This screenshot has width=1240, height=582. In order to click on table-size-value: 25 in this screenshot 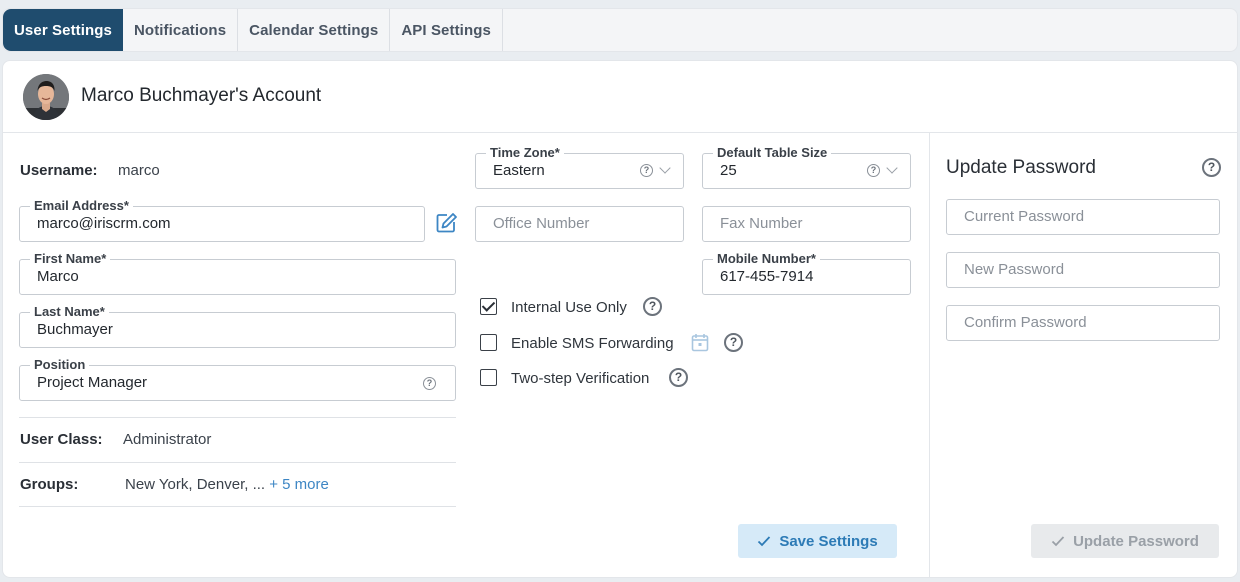, I will do `click(728, 170)`.